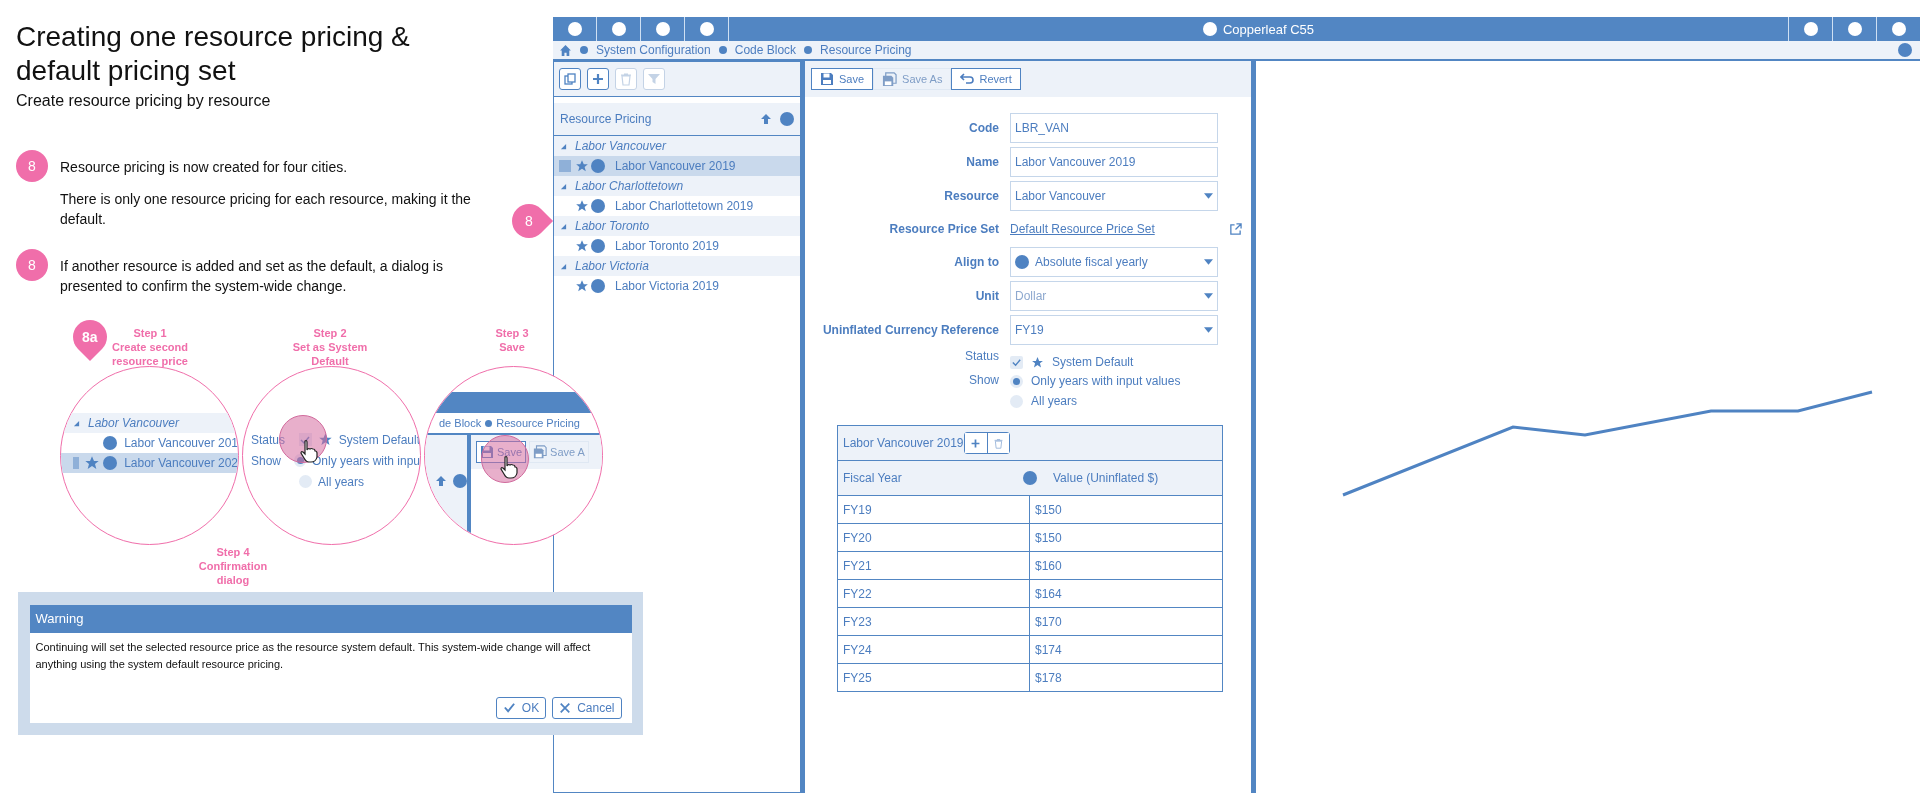 The height and width of the screenshot is (810, 1920). I want to click on copy-button, so click(570, 79).